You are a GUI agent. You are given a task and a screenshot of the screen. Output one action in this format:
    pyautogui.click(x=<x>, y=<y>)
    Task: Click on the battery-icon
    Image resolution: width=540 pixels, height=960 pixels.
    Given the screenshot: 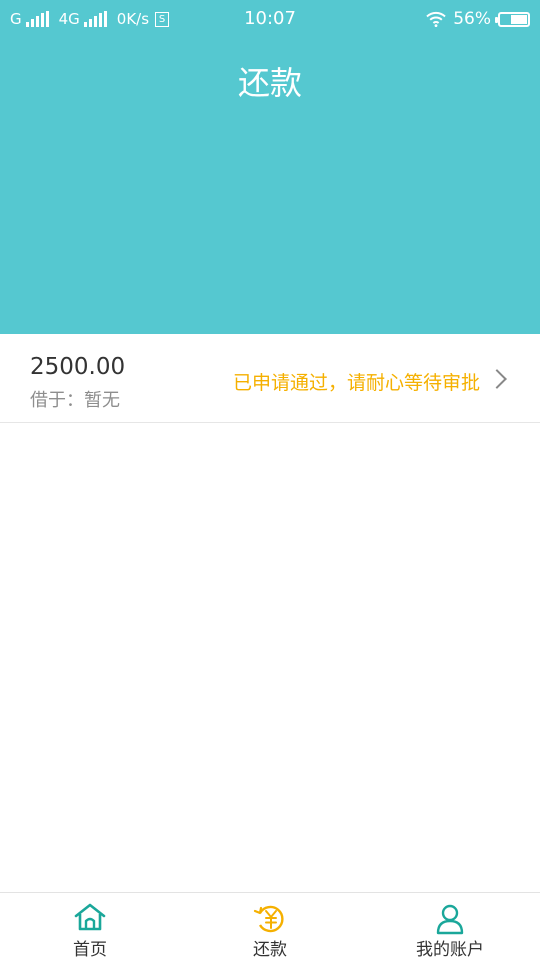 What is the action you would take?
    pyautogui.click(x=512, y=19)
    